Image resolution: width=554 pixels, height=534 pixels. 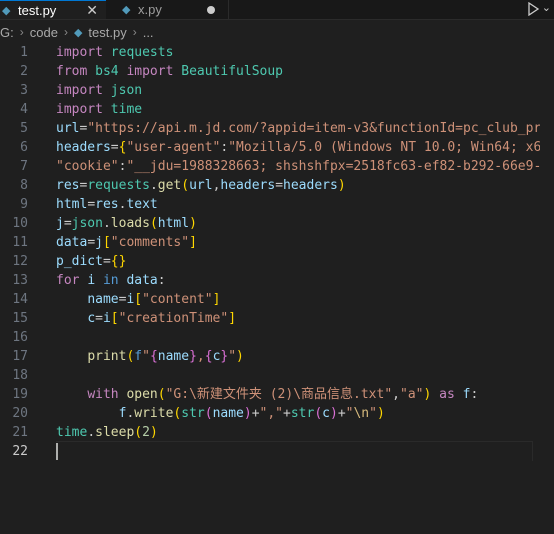 I want to click on run-icon, so click(x=533, y=9).